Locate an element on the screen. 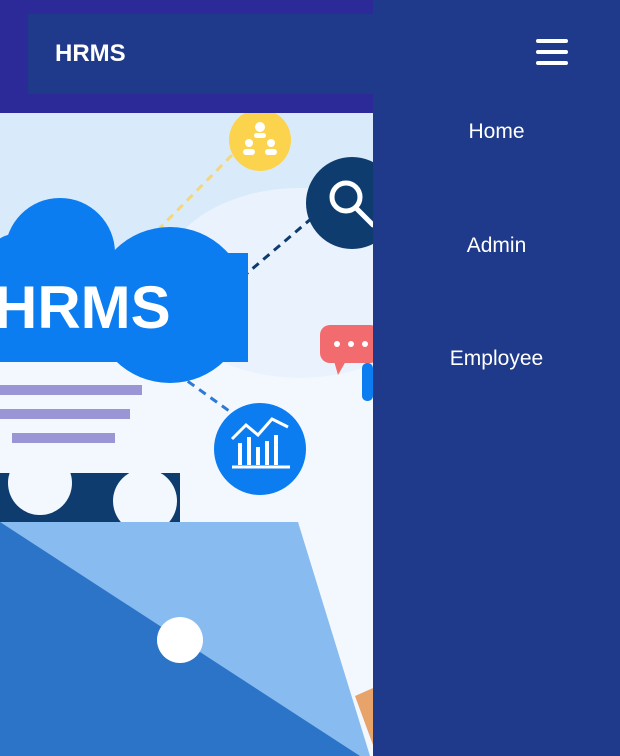 Image resolution: width=620 pixels, height=756 pixels. nav-item-admin: Admin is located at coordinates (496, 246).